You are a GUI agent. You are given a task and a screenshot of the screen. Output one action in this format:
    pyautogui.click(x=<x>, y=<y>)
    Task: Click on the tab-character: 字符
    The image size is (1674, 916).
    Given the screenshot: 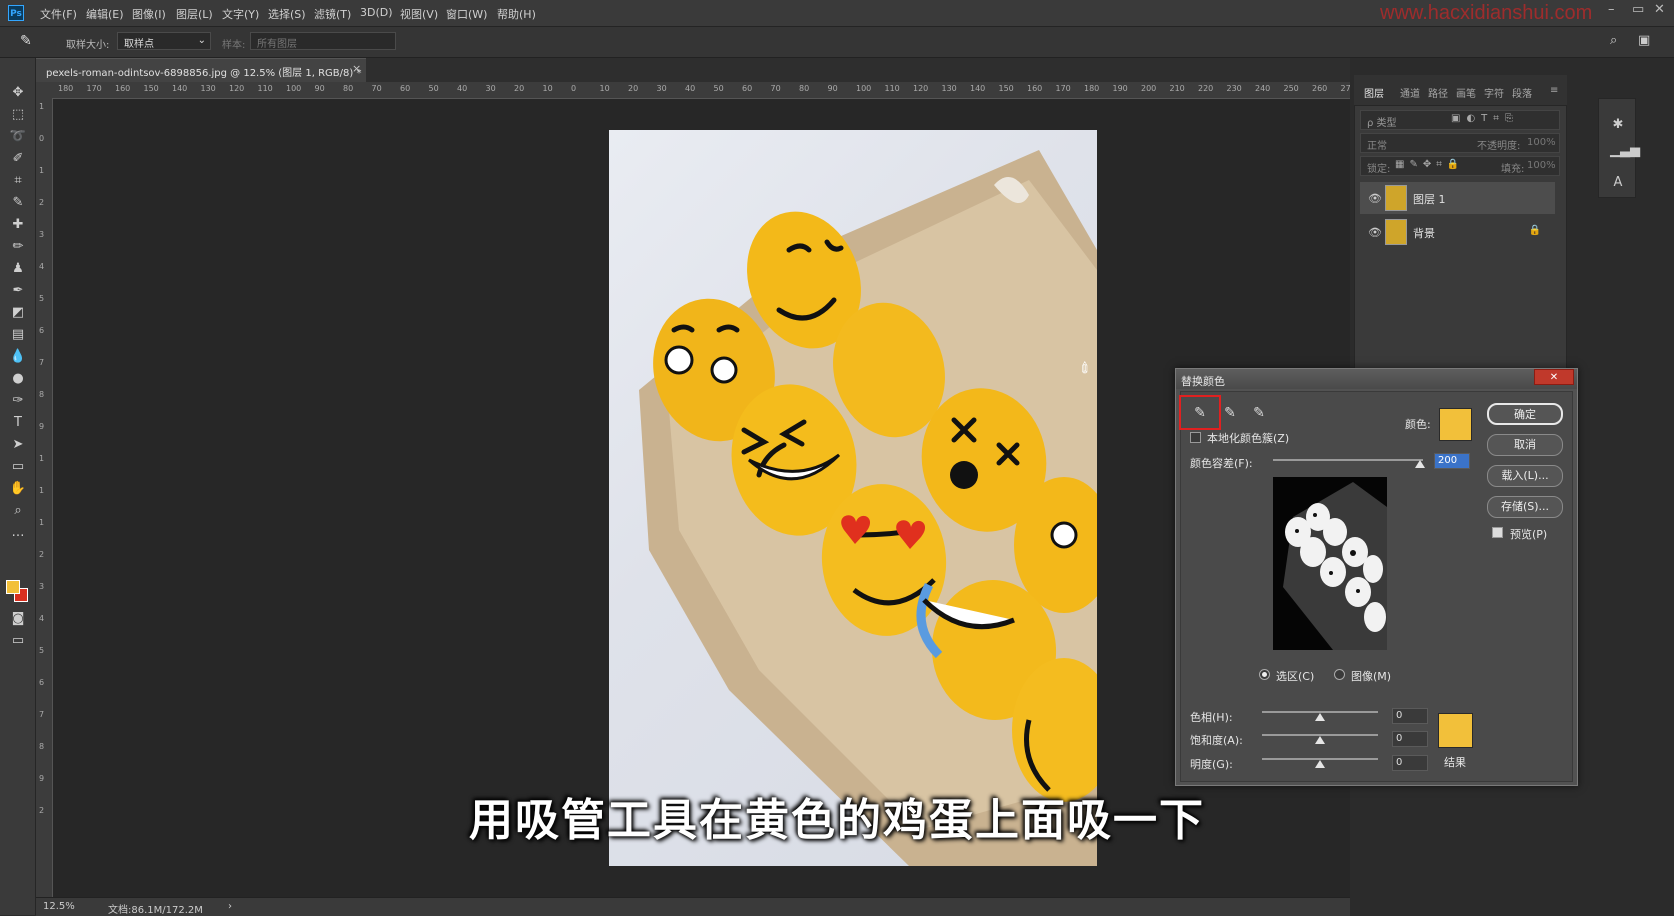 What is the action you would take?
    pyautogui.click(x=1494, y=92)
    